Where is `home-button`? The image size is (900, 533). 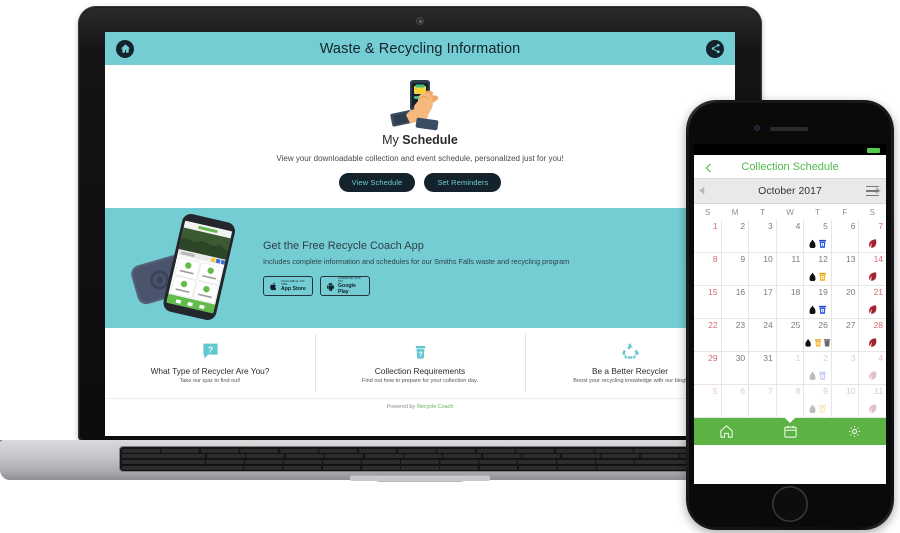 home-button is located at coordinates (125, 48).